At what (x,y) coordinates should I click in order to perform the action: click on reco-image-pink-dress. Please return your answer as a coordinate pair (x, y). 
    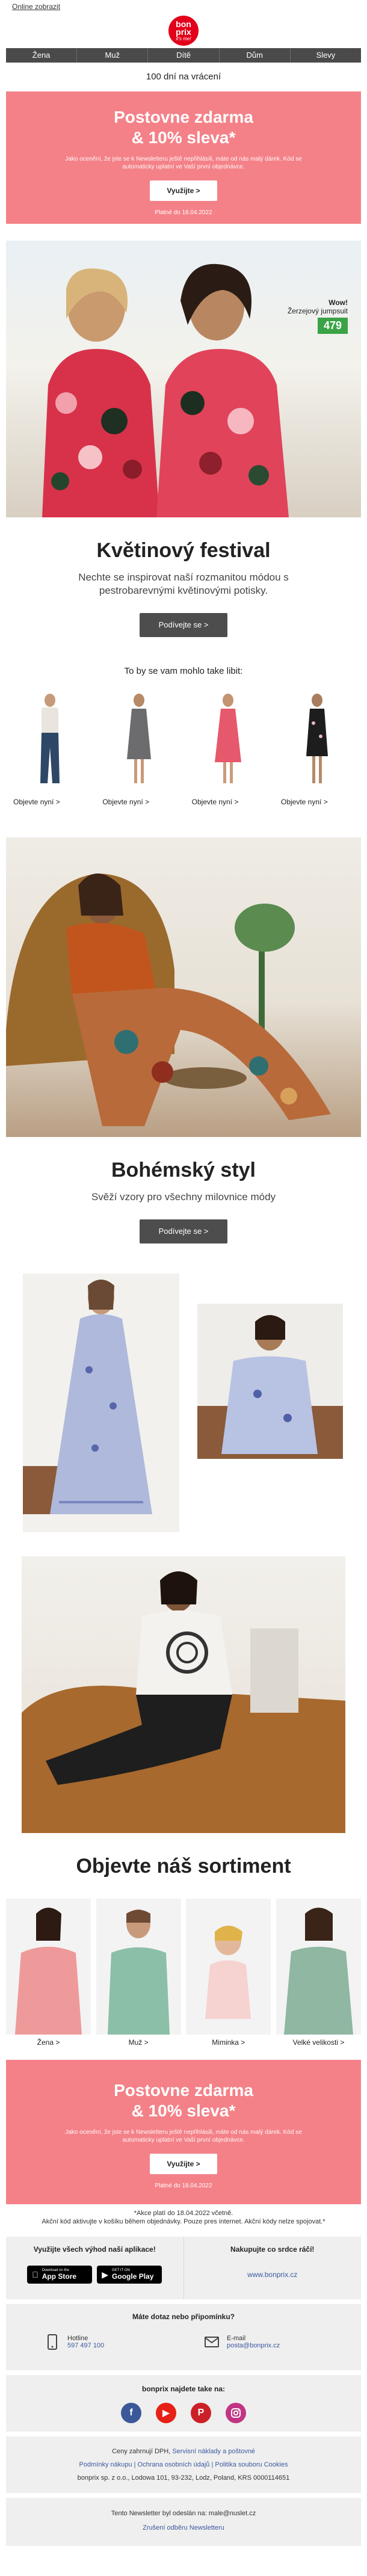
    Looking at the image, I should click on (228, 741).